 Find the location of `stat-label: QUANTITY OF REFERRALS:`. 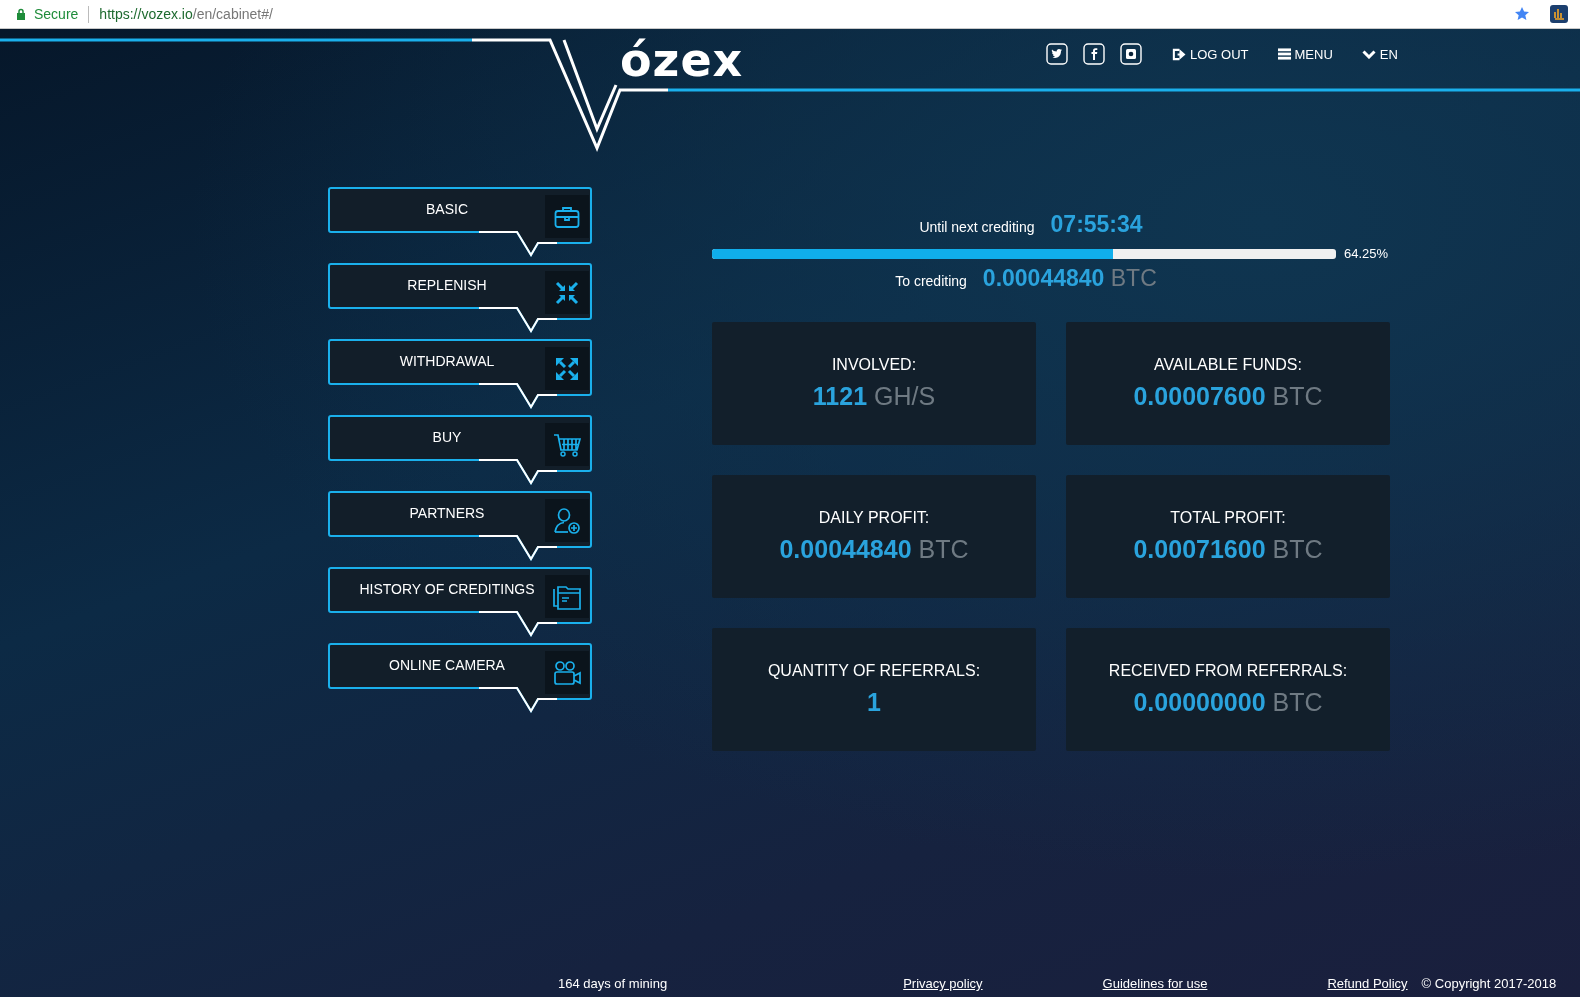

stat-label: QUANTITY OF REFERRALS: is located at coordinates (874, 671).